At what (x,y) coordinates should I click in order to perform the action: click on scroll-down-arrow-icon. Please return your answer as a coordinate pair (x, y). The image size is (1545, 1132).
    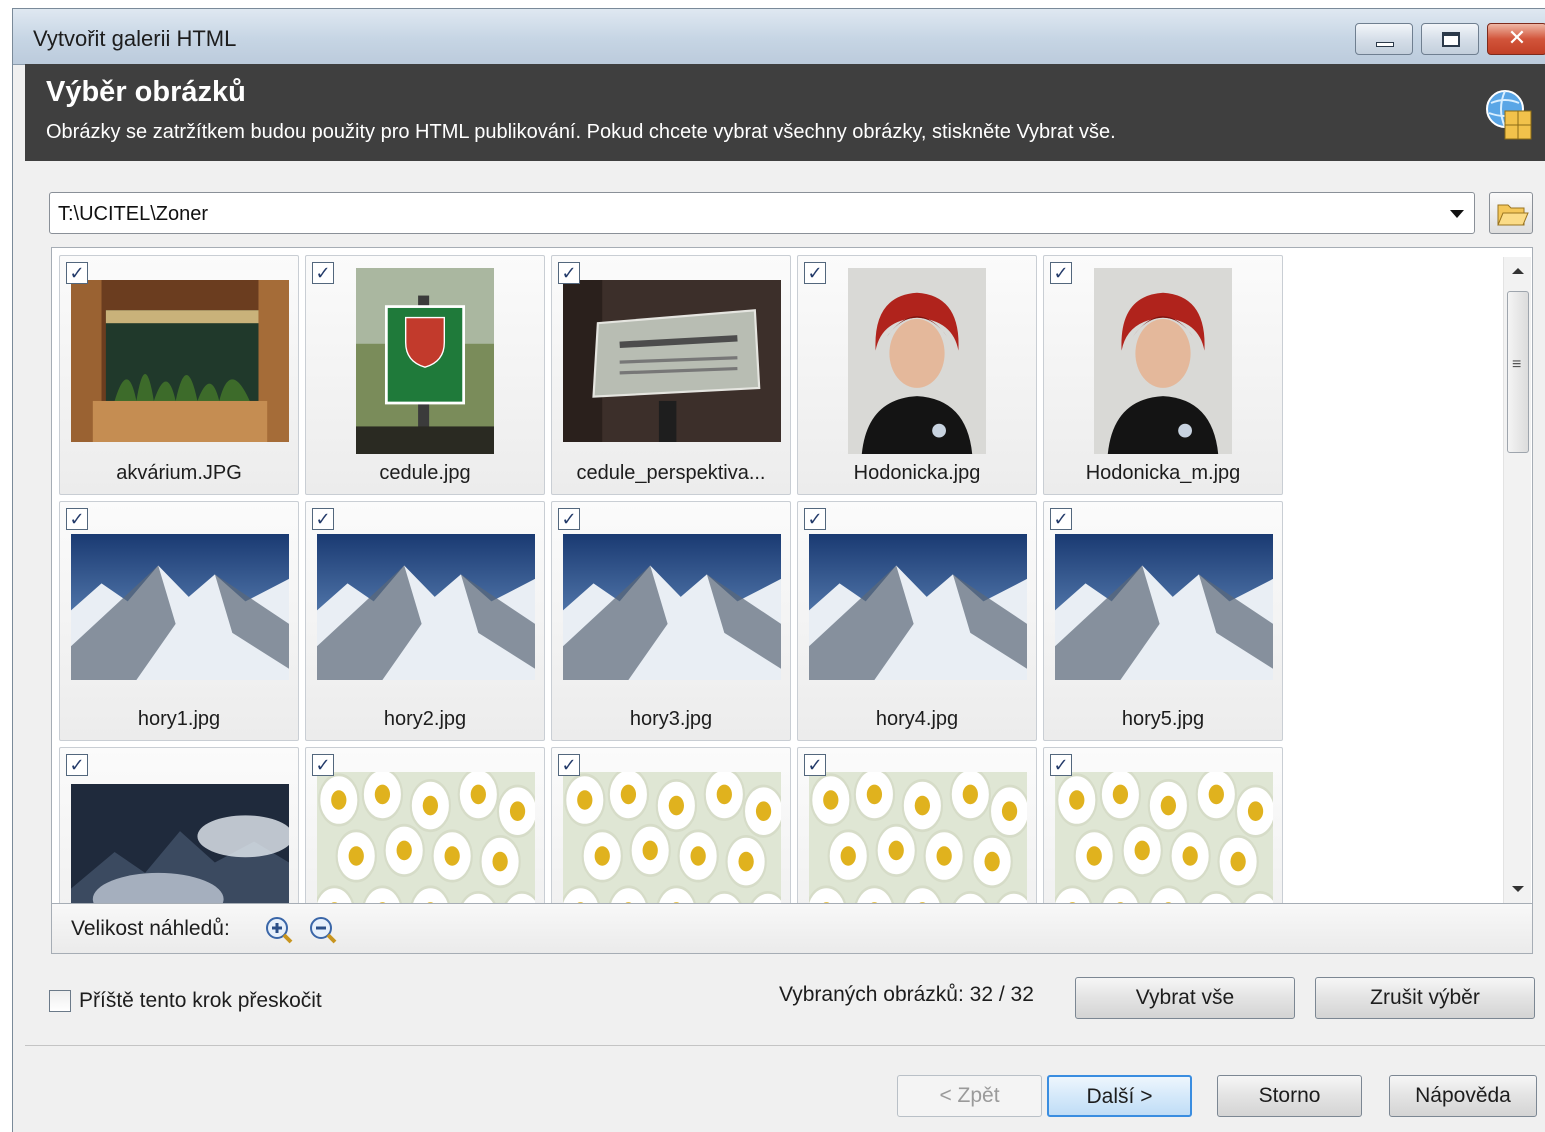
    Looking at the image, I should click on (1518, 889).